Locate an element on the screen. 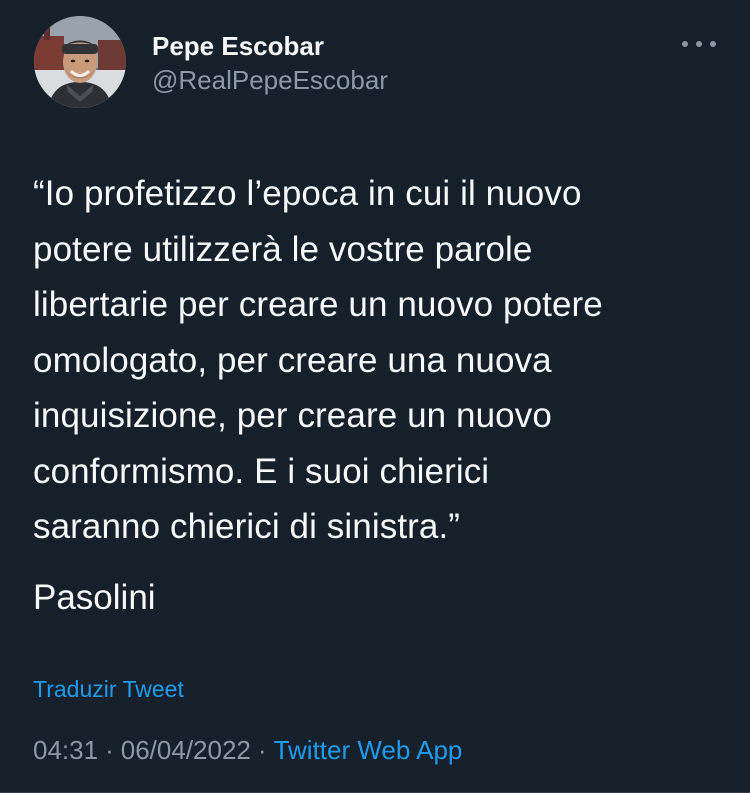  handle: @RealPepeEscobar is located at coordinates (270, 80).